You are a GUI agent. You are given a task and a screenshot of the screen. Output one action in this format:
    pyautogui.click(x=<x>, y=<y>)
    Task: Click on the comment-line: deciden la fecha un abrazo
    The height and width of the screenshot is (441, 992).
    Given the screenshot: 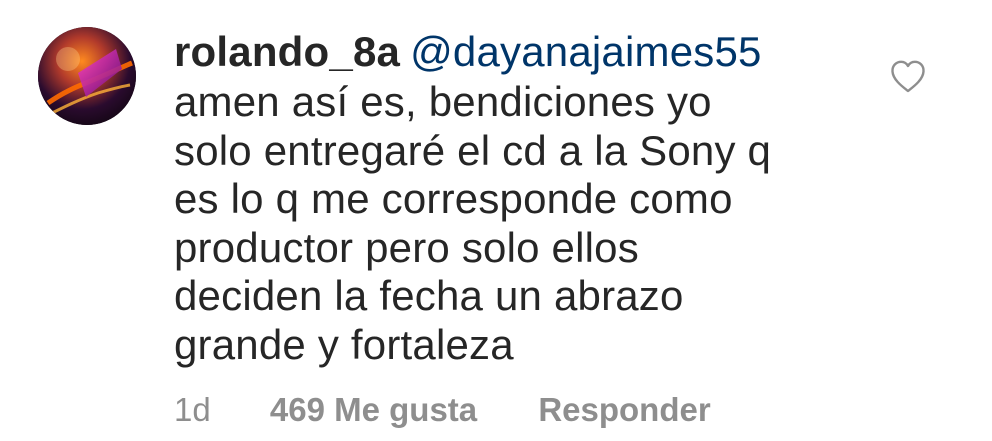 What is the action you would take?
    pyautogui.click(x=429, y=295)
    